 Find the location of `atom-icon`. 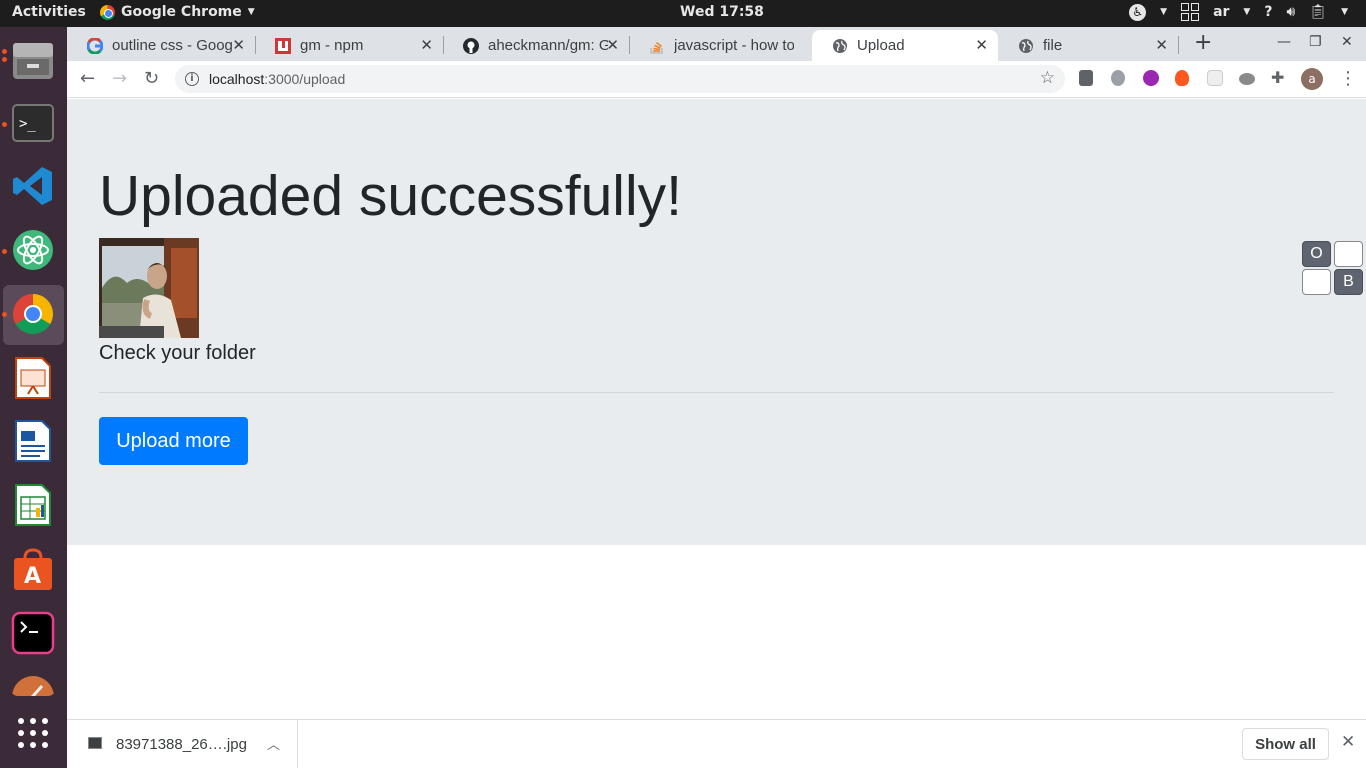

atom-icon is located at coordinates (33, 250).